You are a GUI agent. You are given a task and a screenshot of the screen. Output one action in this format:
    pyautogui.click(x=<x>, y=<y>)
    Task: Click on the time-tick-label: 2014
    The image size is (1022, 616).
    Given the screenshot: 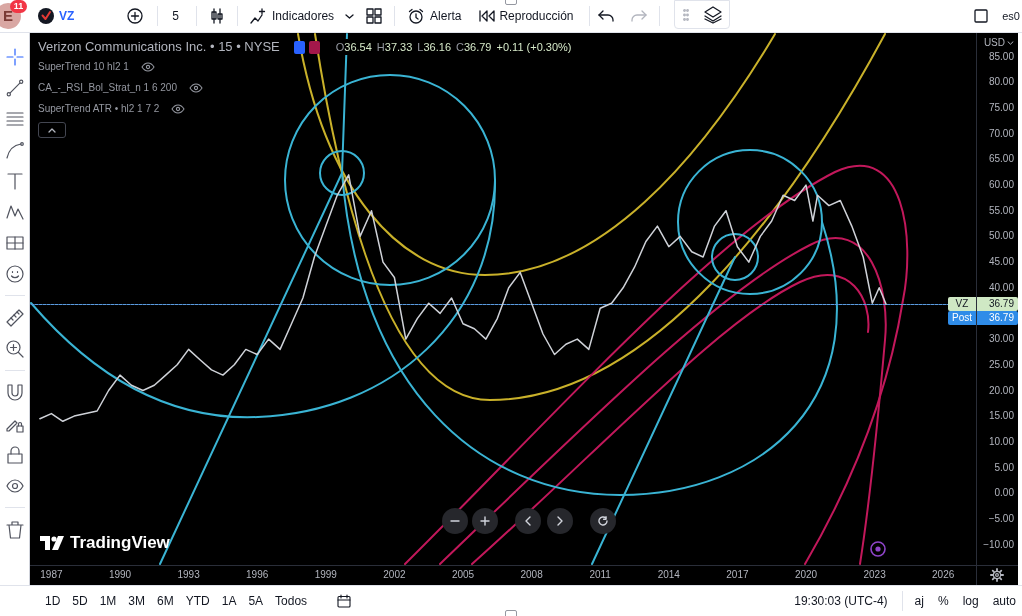 What is the action you would take?
    pyautogui.click(x=668, y=575)
    